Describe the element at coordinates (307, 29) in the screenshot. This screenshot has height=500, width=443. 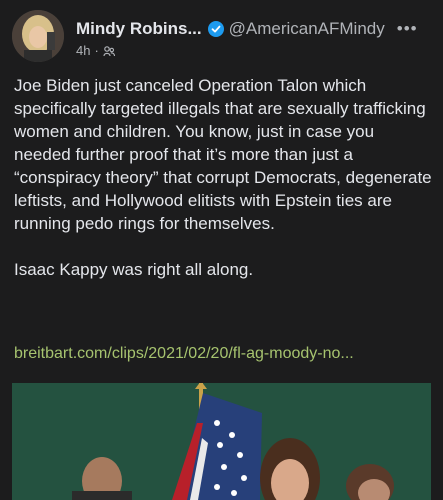
I see `author-handle: @AmericanAFMindy` at that location.